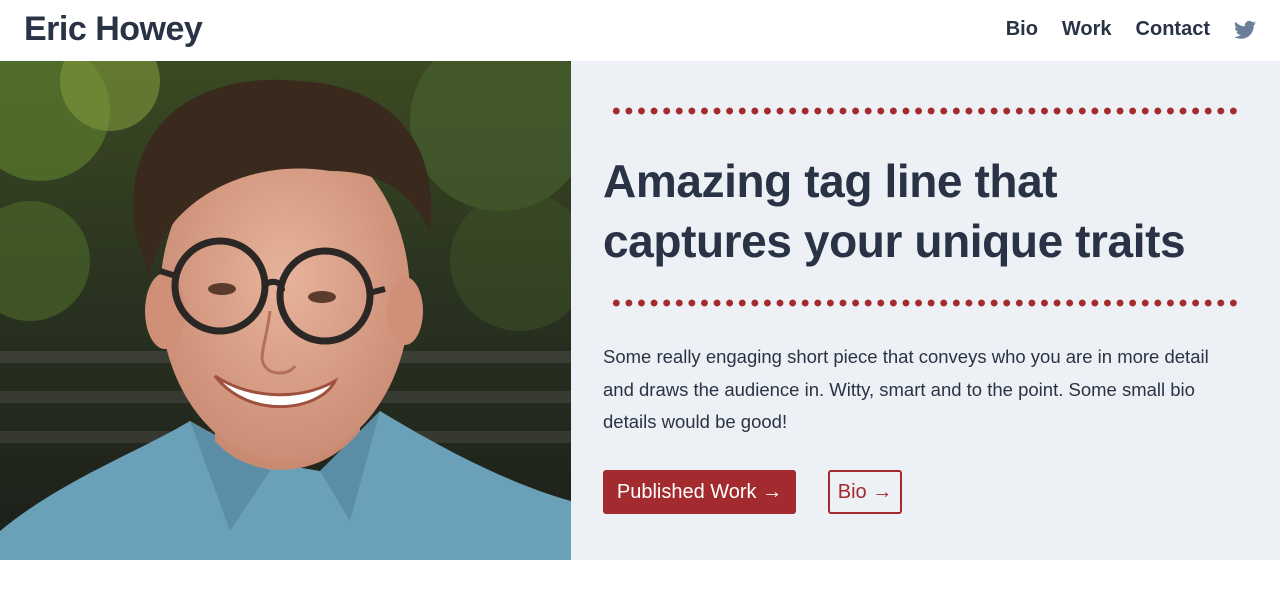 The image size is (1280, 613). I want to click on nav-link-bio: Bio, so click(1022, 29).